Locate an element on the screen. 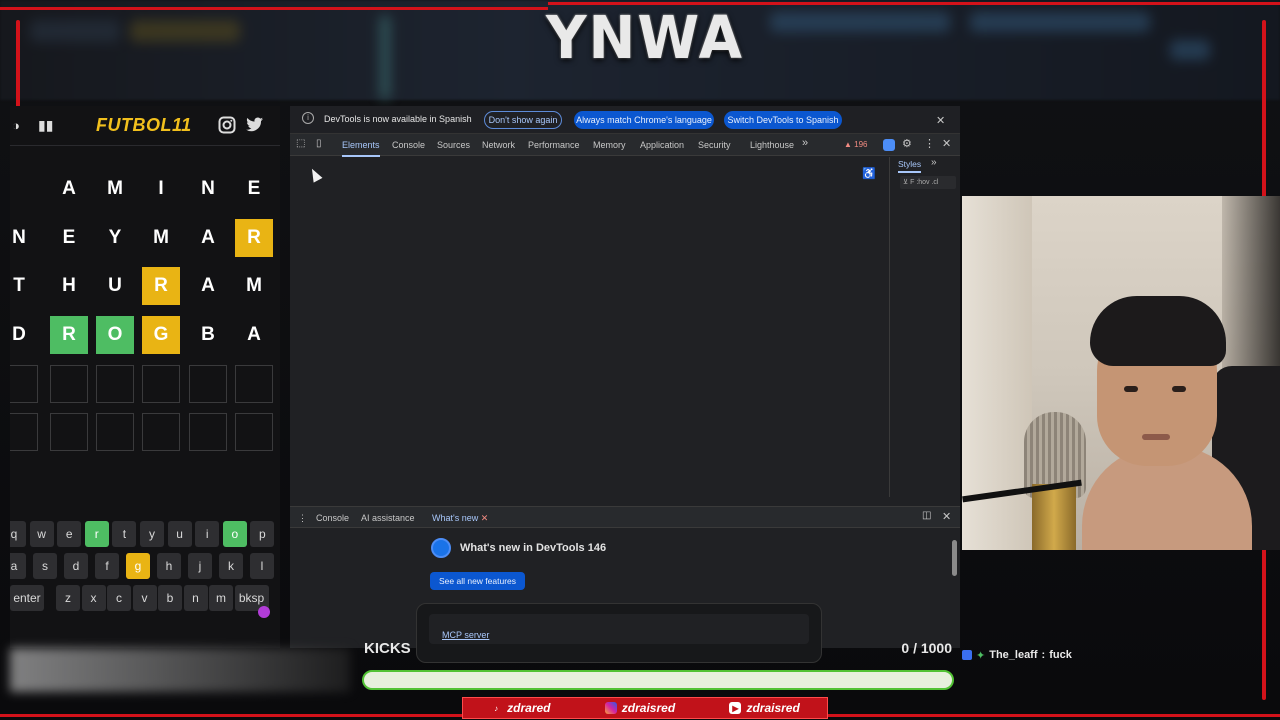  match-language-button: Always match Chrome's language is located at coordinates (644, 120).